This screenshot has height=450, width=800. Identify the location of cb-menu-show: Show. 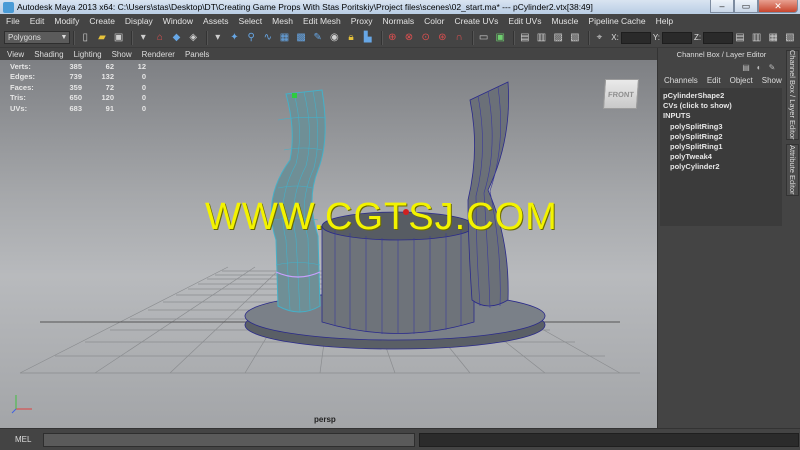
(772, 80).